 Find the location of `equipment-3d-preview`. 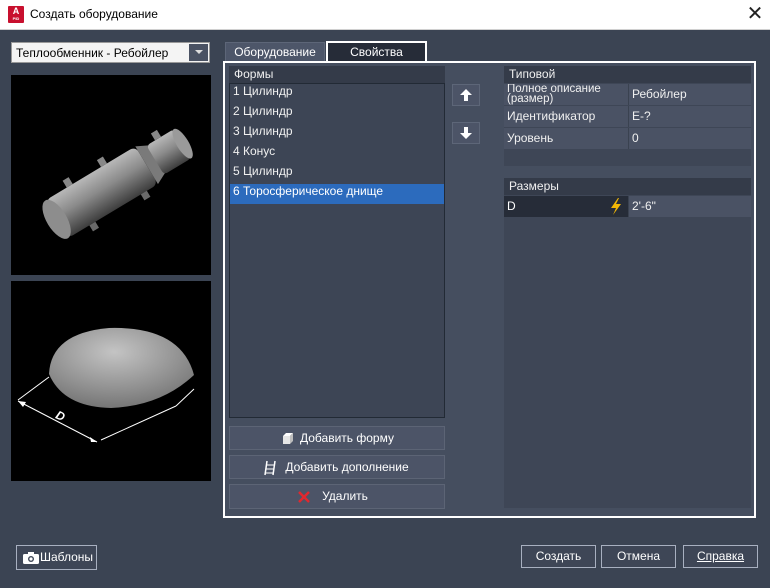

equipment-3d-preview is located at coordinates (111, 175).